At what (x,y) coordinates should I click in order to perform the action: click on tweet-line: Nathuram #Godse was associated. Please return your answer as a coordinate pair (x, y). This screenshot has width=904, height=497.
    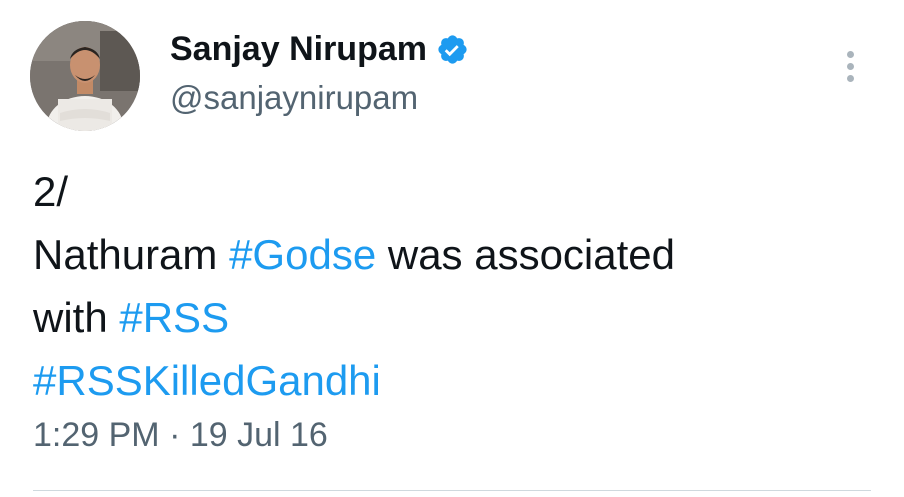
    Looking at the image, I should click on (354, 254).